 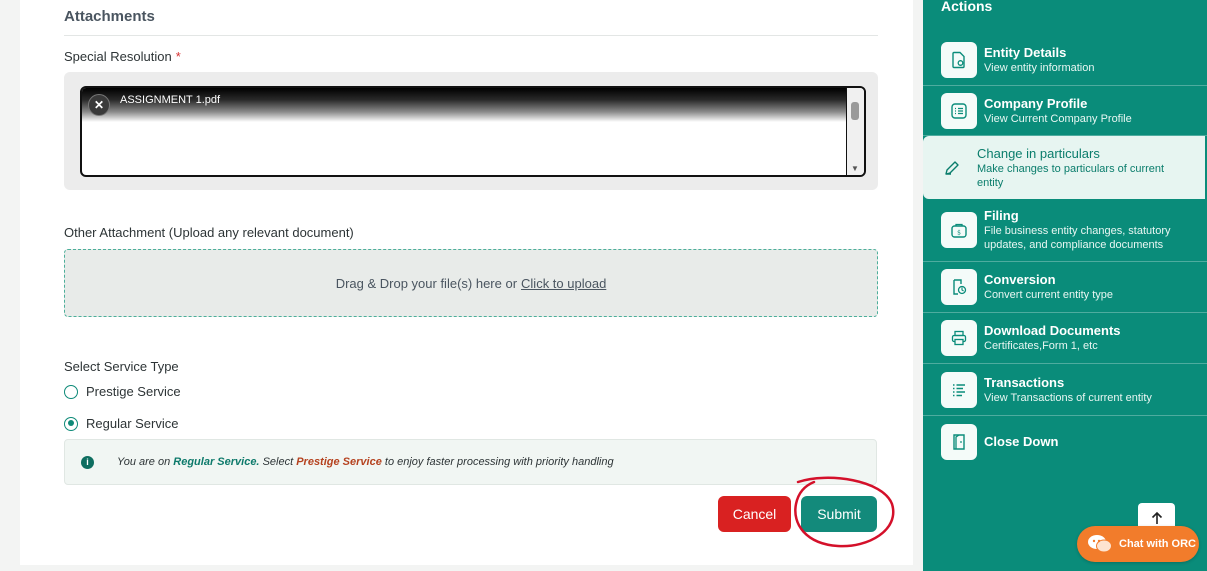 I want to click on info-alternative-service: Prestige Service, so click(x=339, y=462).